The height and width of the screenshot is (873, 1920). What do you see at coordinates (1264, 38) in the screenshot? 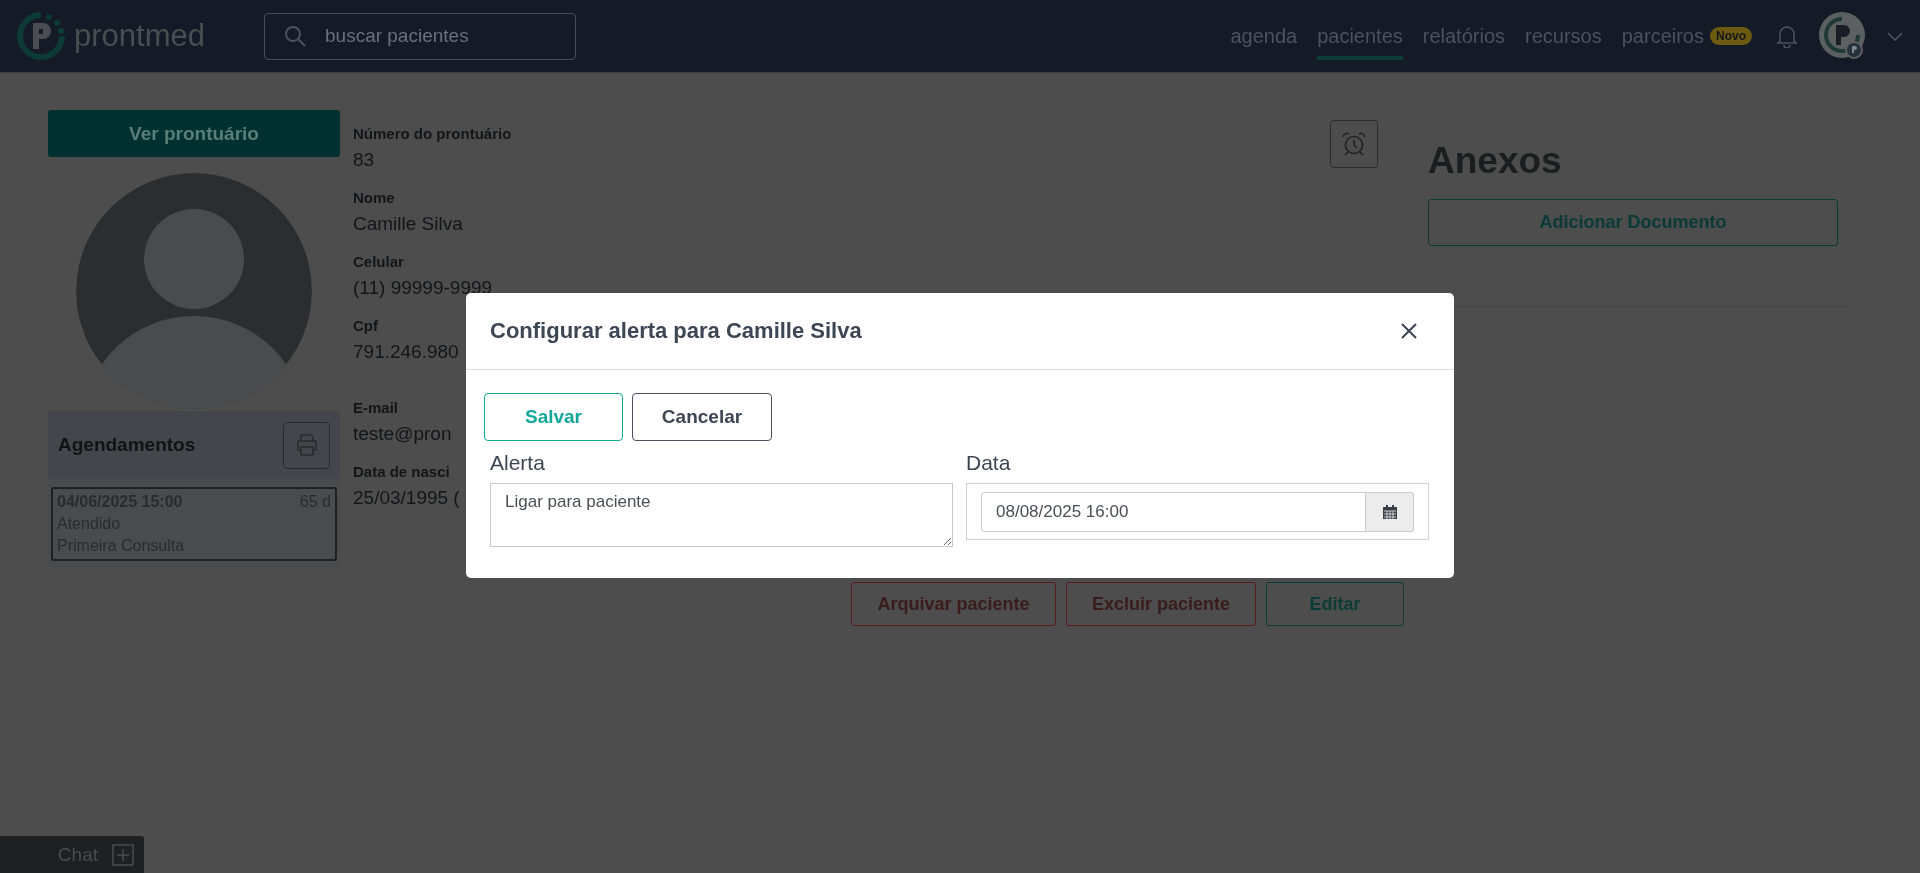
I see `nav-link: agenda` at bounding box center [1264, 38].